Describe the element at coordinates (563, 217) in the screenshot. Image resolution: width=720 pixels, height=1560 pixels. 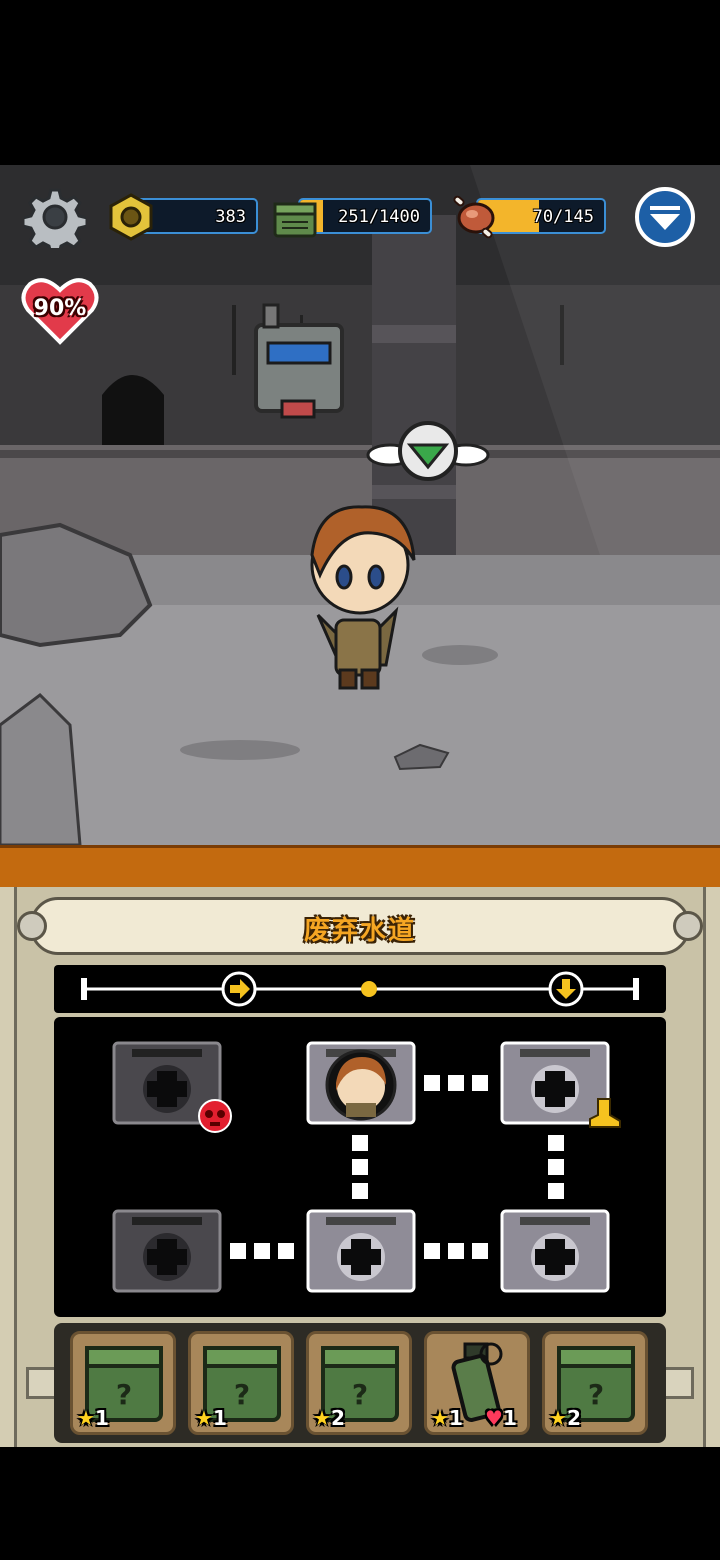
I see `food-value: 70/145` at that location.